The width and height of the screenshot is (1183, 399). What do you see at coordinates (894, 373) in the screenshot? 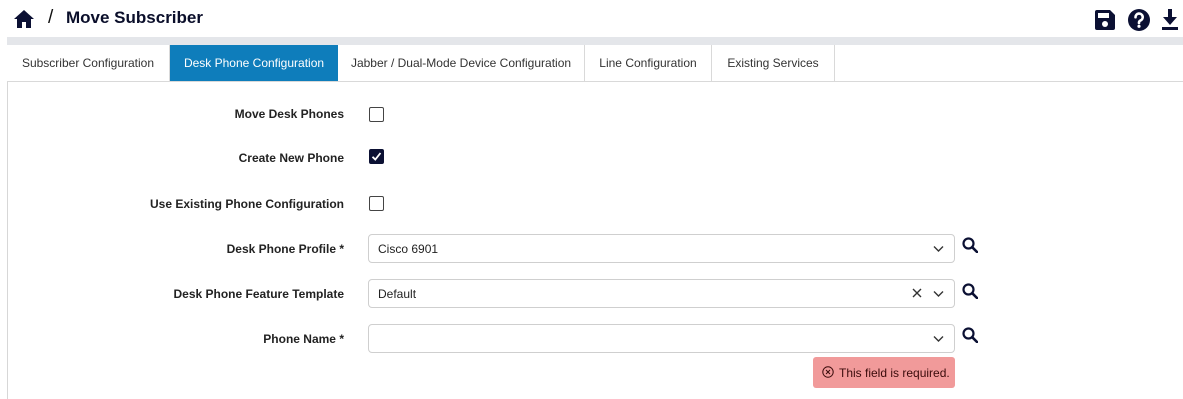
I see `error-text: This field is required.` at bounding box center [894, 373].